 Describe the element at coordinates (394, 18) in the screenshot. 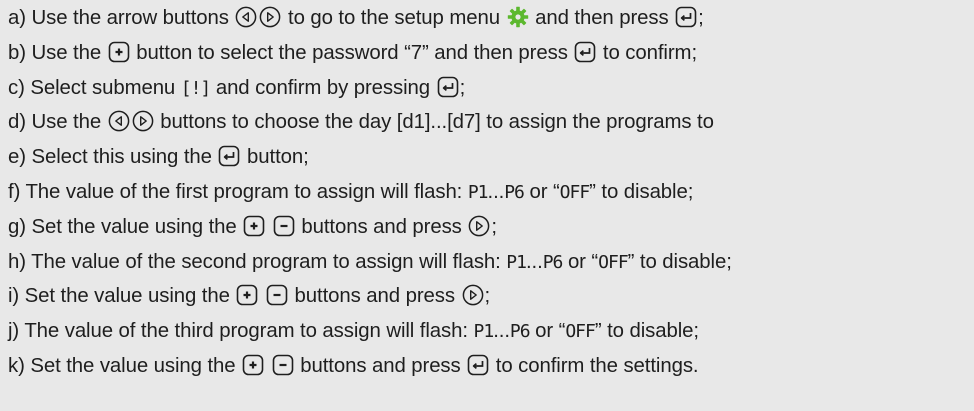

I see `step-text: to go to the setup menu` at that location.